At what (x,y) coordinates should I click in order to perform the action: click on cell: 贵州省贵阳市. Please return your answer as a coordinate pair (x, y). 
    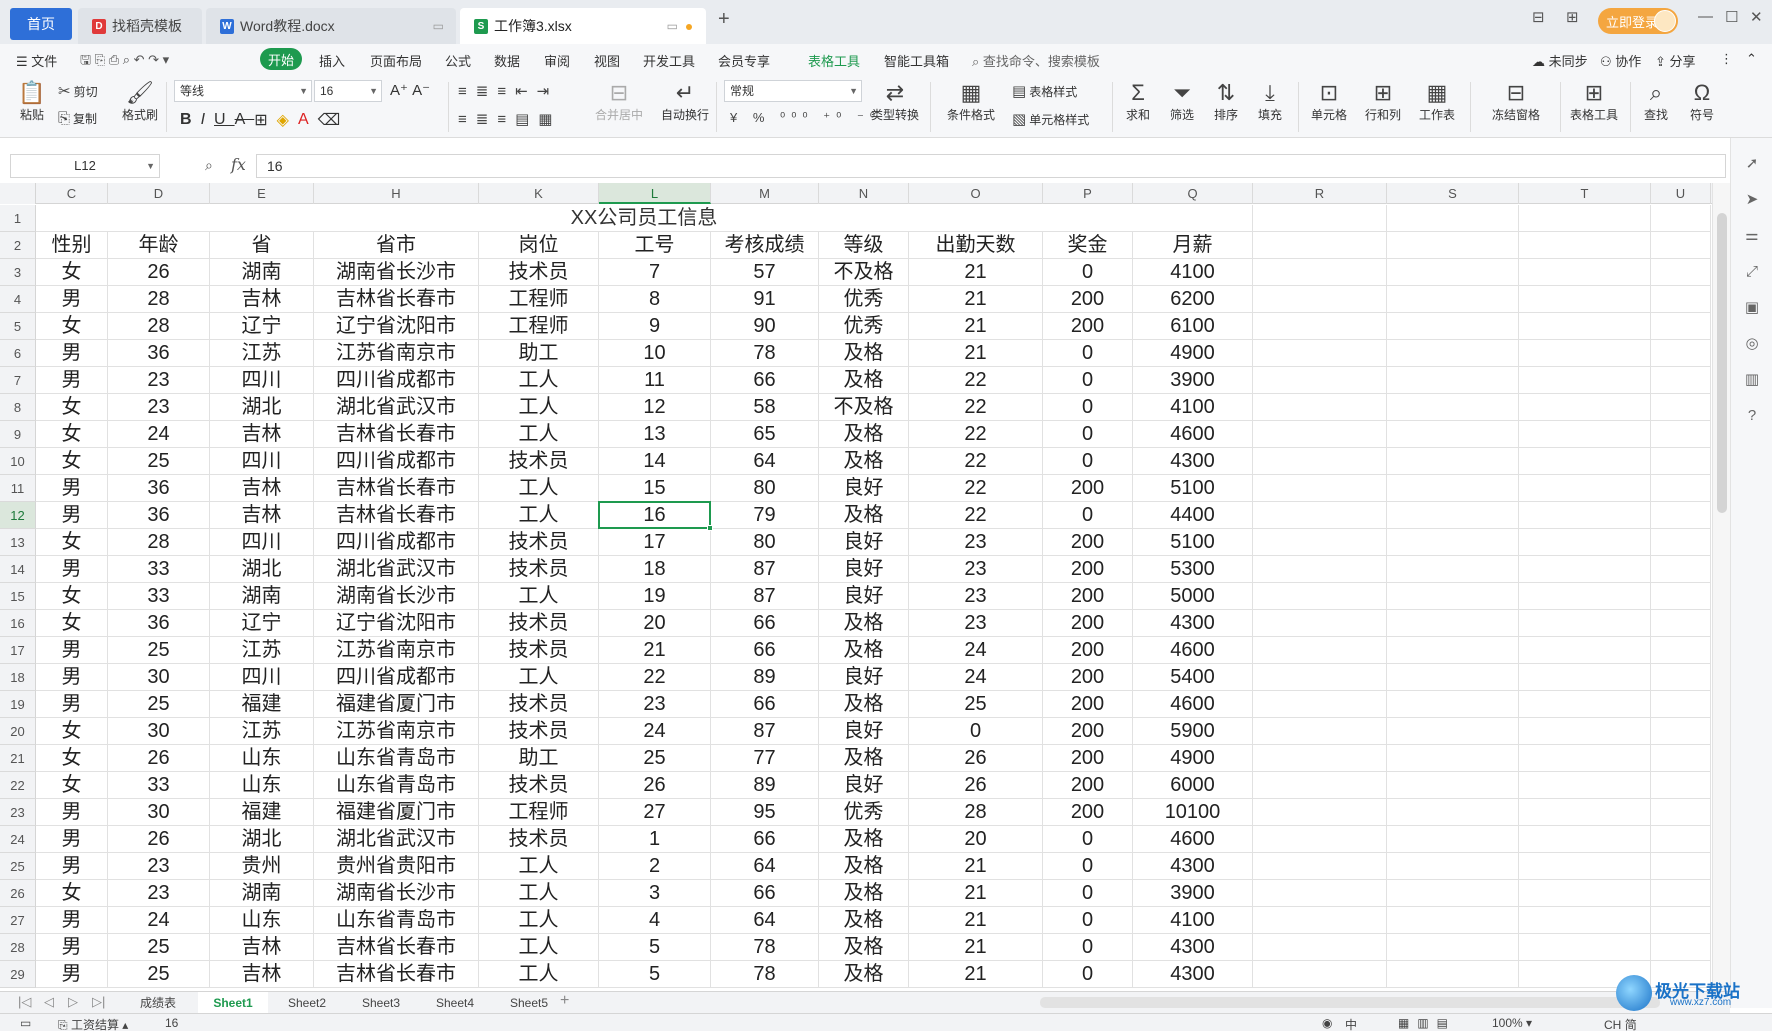
    Looking at the image, I should click on (396, 866).